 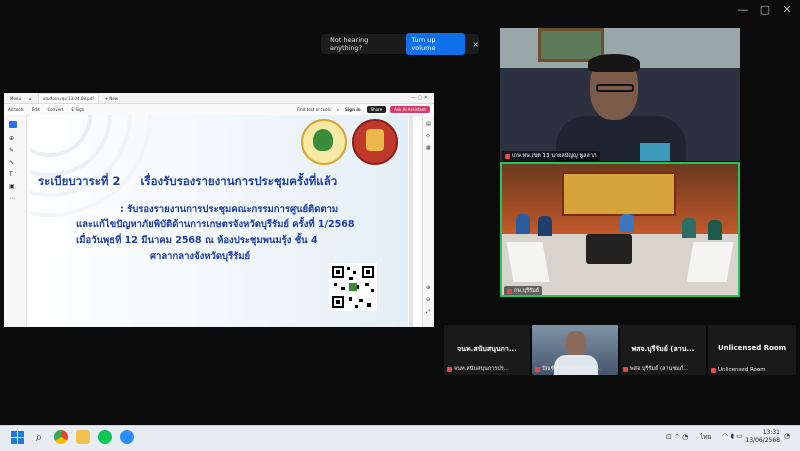 I want to click on line-app-icon, so click(x=105, y=437).